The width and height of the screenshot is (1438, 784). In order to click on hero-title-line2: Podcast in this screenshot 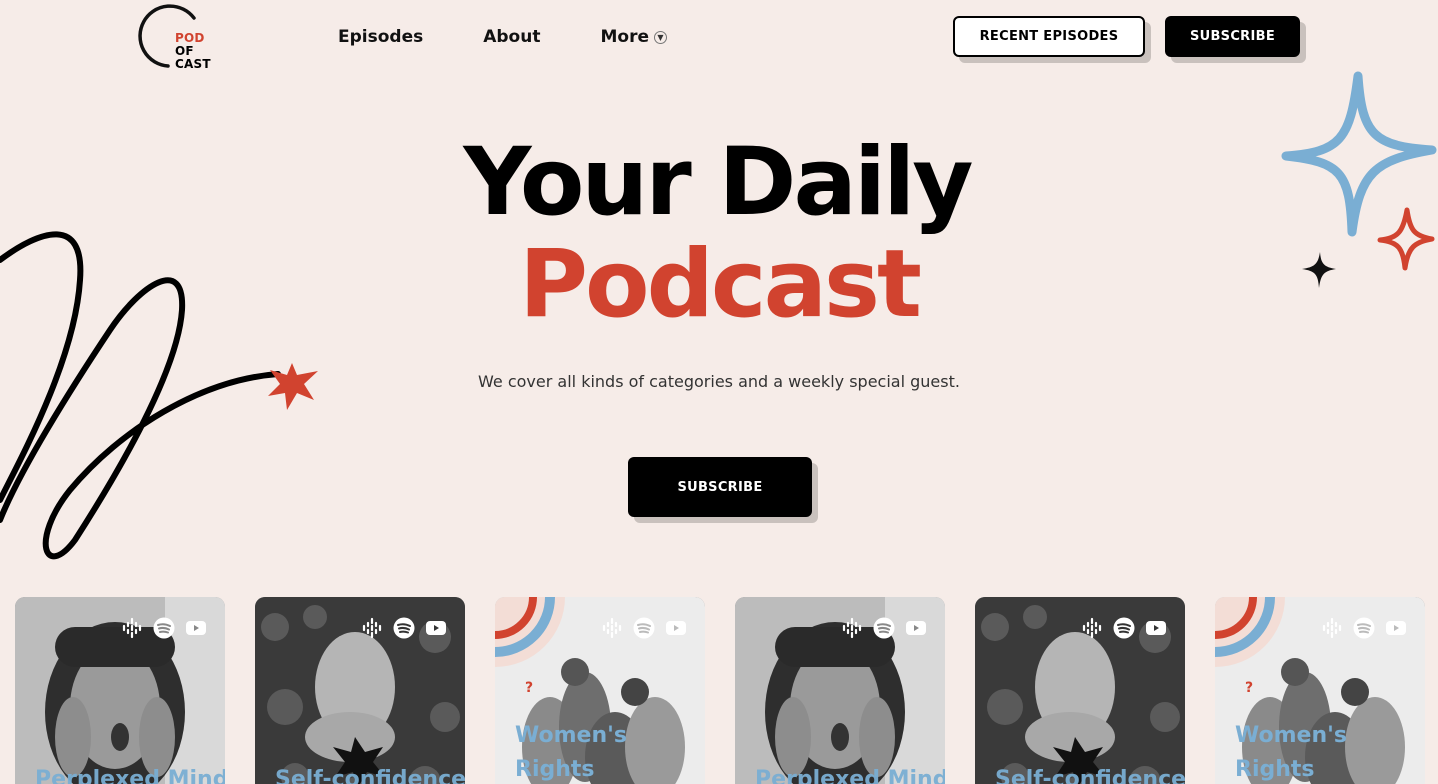, I will do `click(720, 284)`.